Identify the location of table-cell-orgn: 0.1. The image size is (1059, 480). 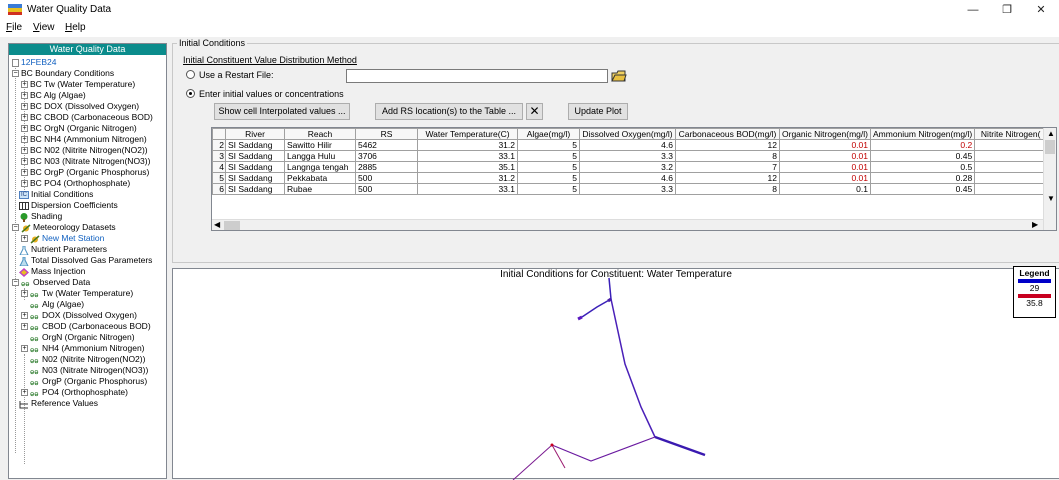
(825, 189).